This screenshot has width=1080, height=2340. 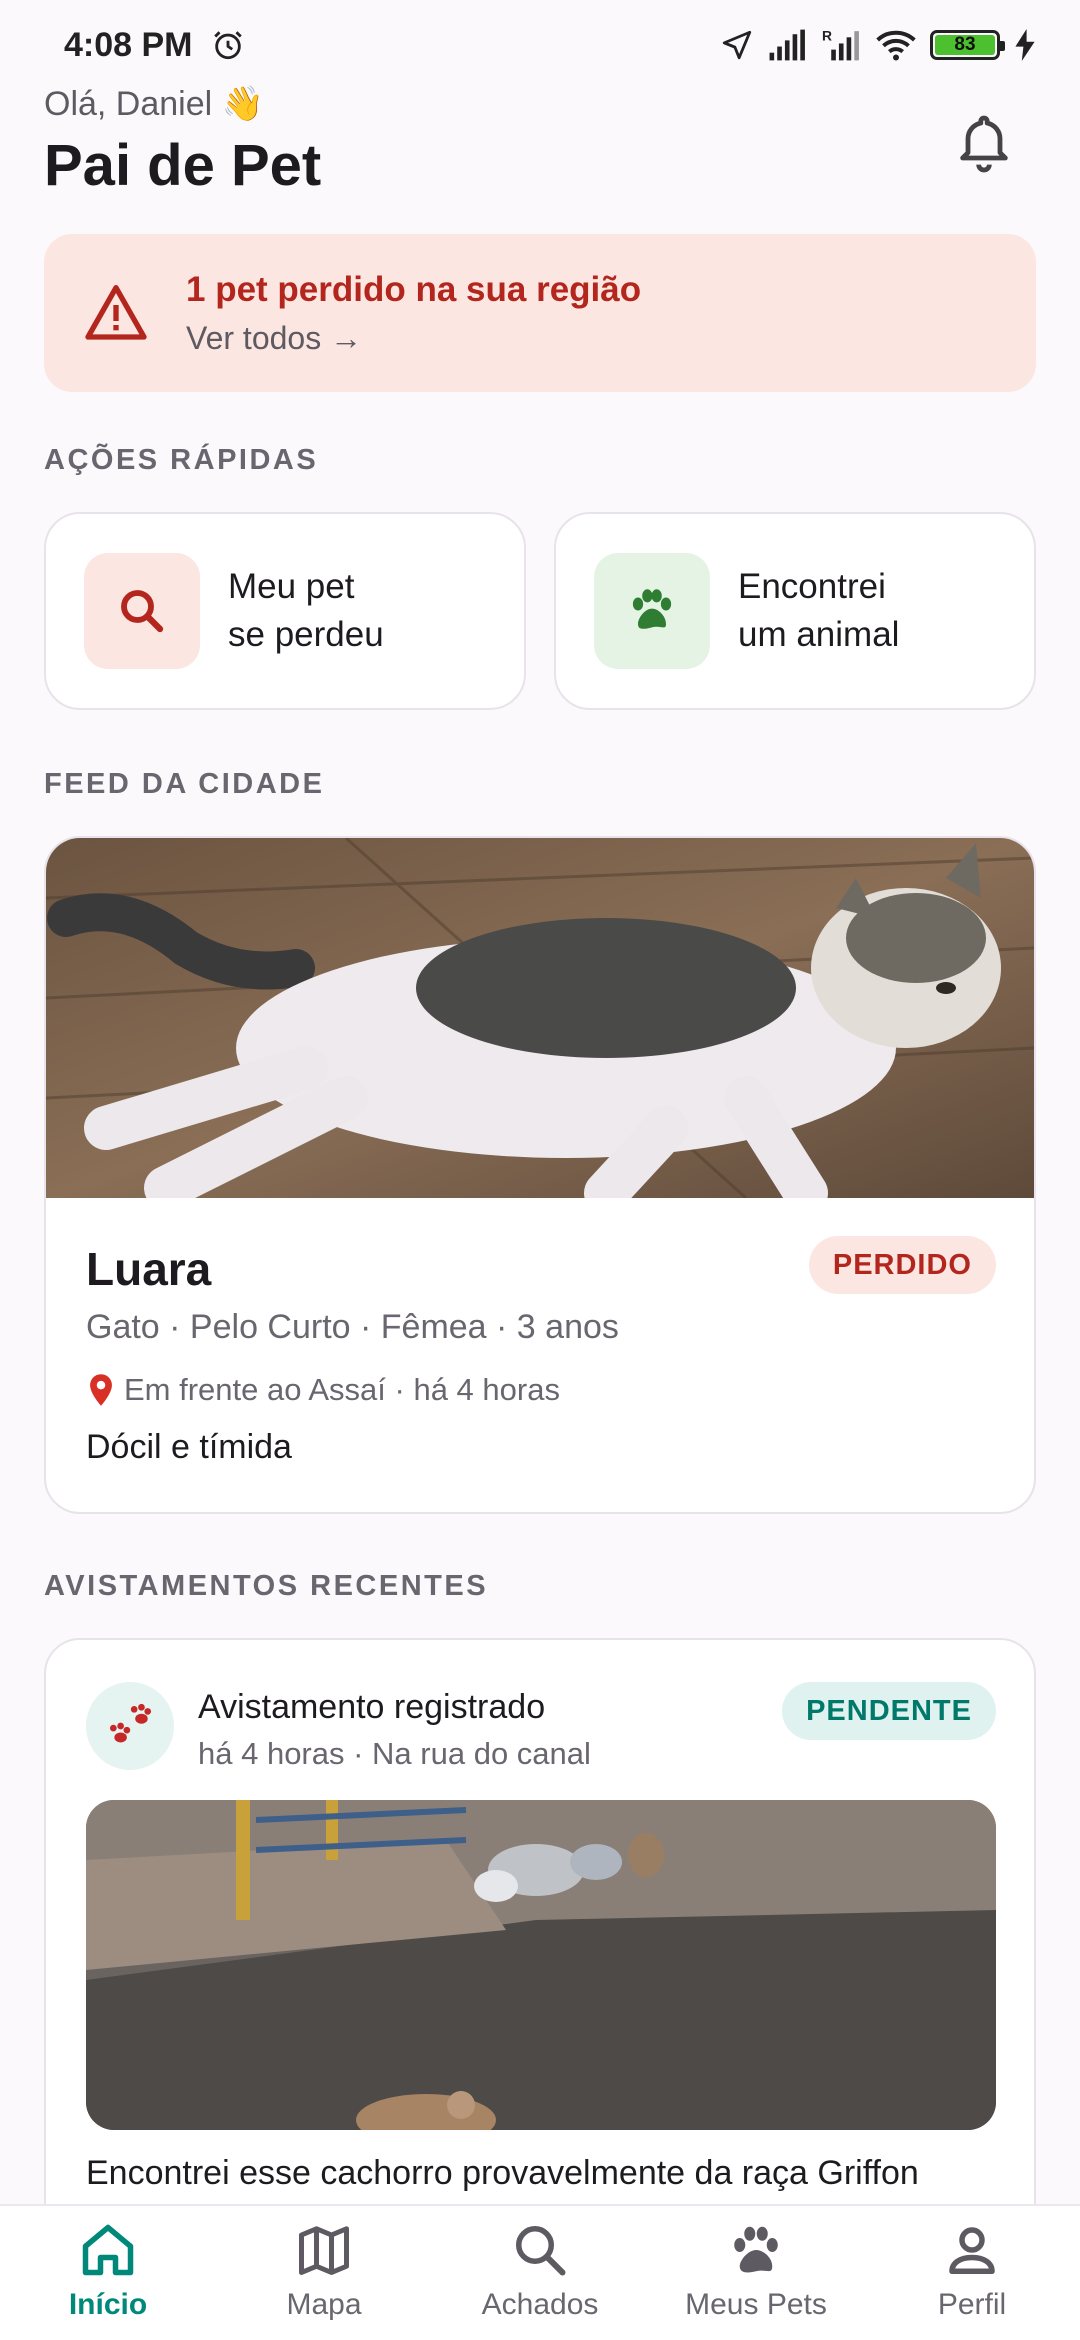 I want to click on action-label: Encontrei um animal, so click(x=818, y=611).